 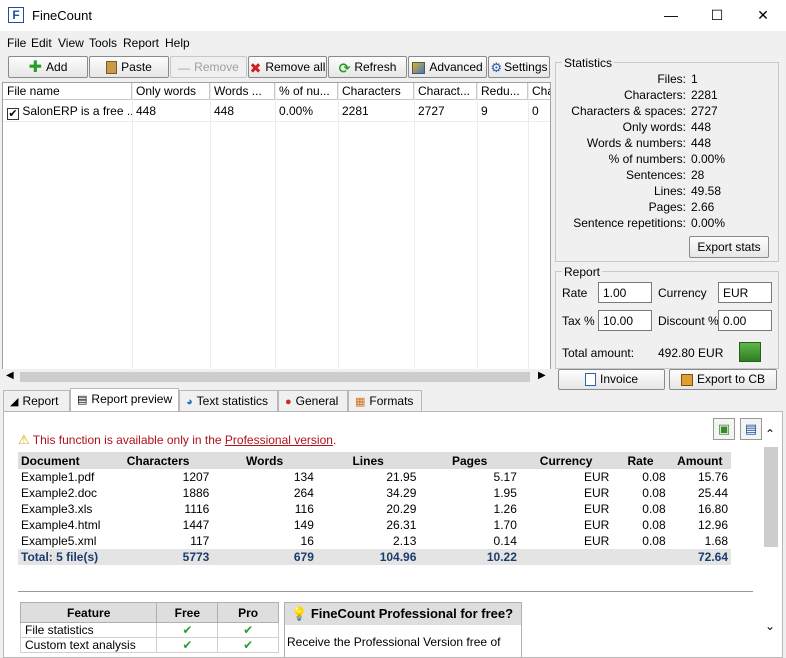 I want to click on add-button: ✚ Add, so click(x=48, y=67).